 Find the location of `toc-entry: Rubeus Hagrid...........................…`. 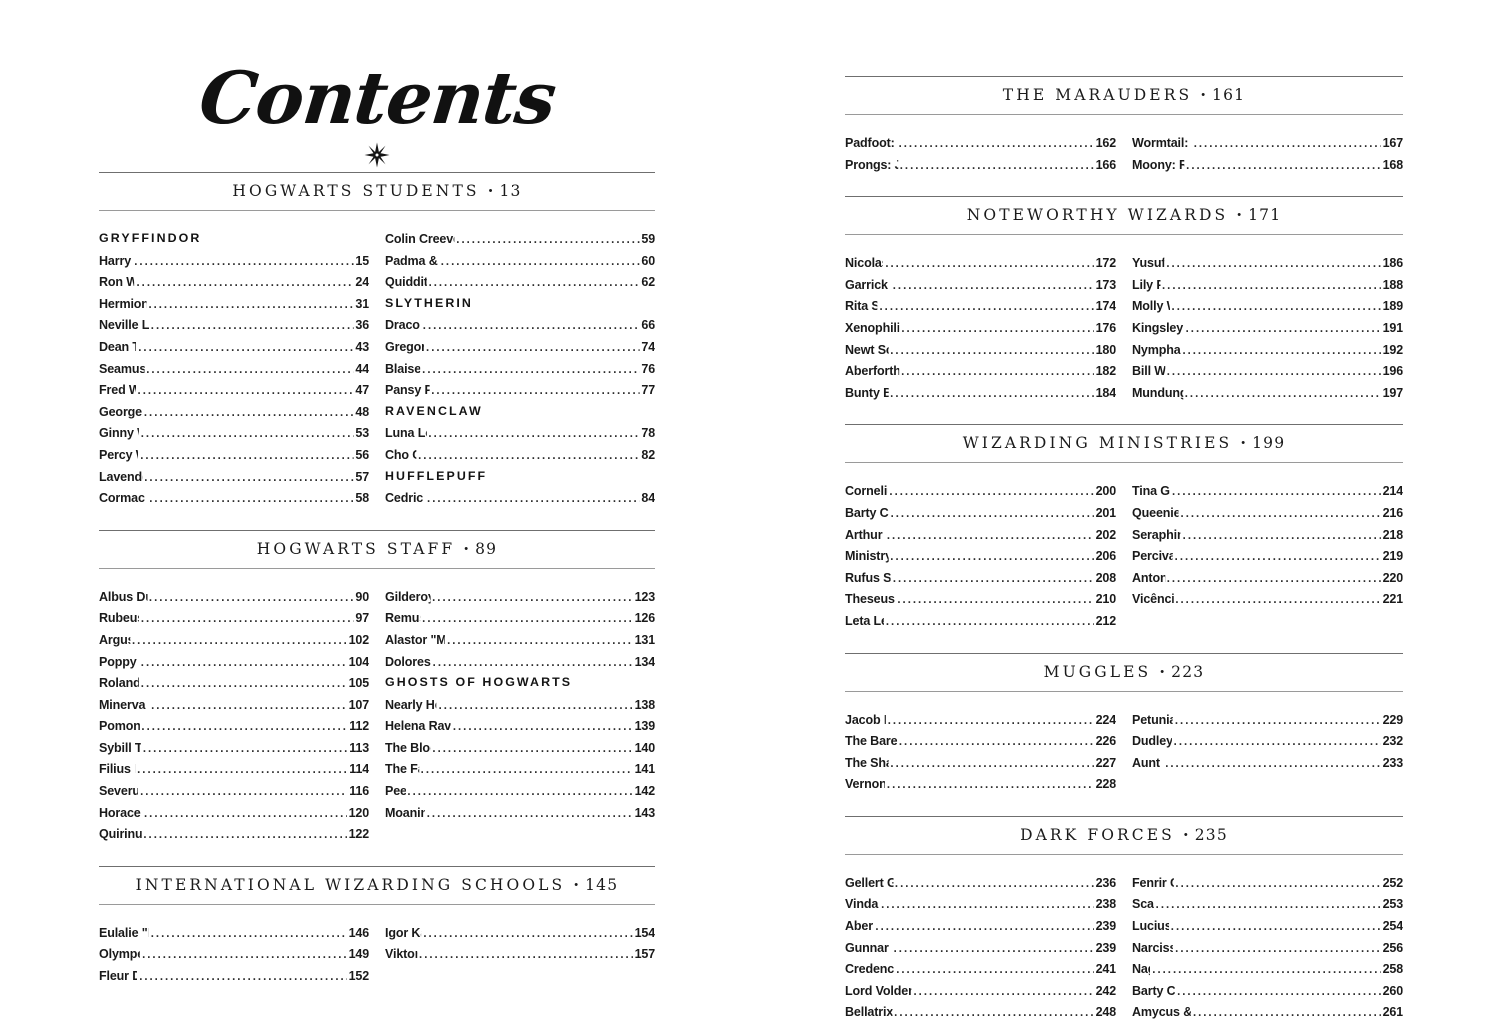

toc-entry: Rubeus Hagrid...........................… is located at coordinates (234, 618).